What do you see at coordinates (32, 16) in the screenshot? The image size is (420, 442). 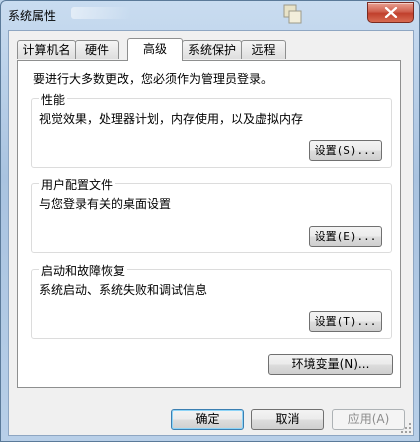 I see `window-title: 系统属性` at bounding box center [32, 16].